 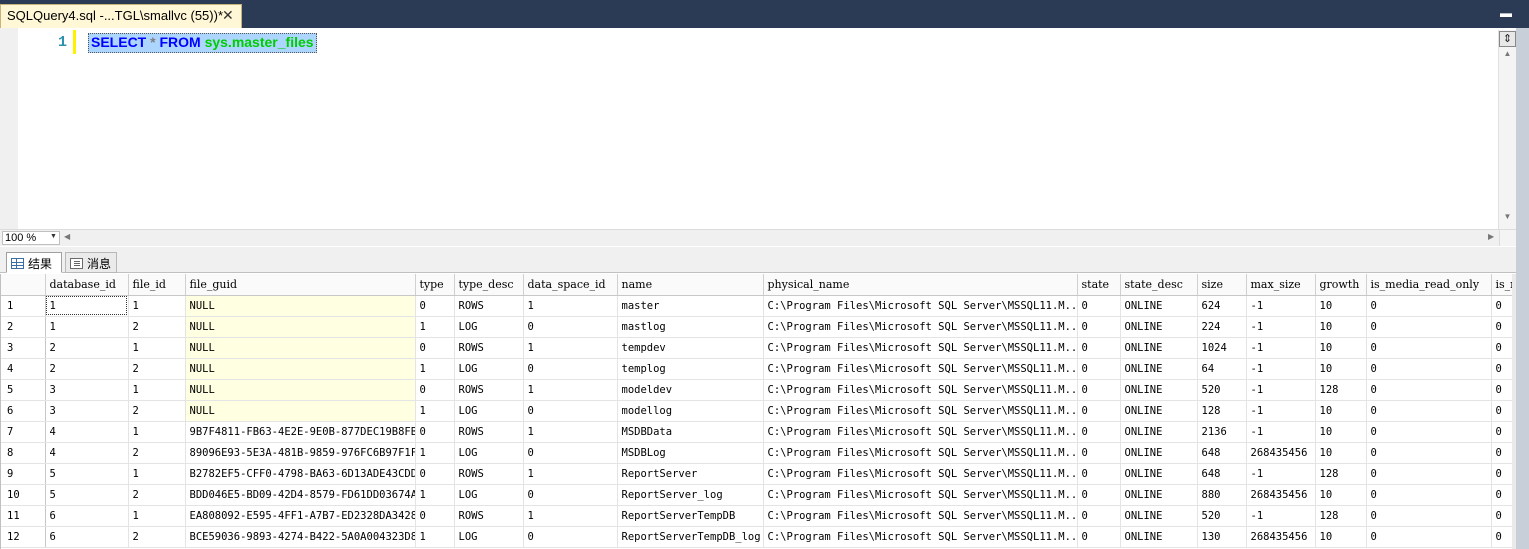 I want to click on grid-cell: ReportServer, so click(x=690, y=474).